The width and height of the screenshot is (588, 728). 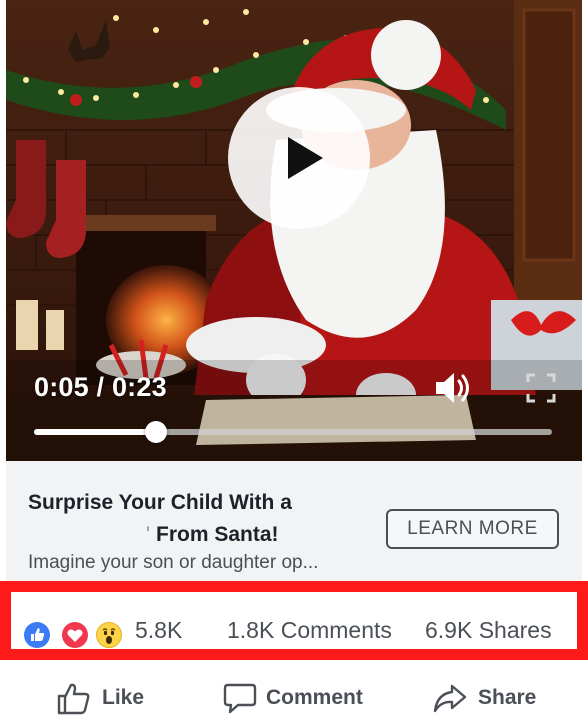 I want to click on thumbs-up-icon, so click(x=73, y=699).